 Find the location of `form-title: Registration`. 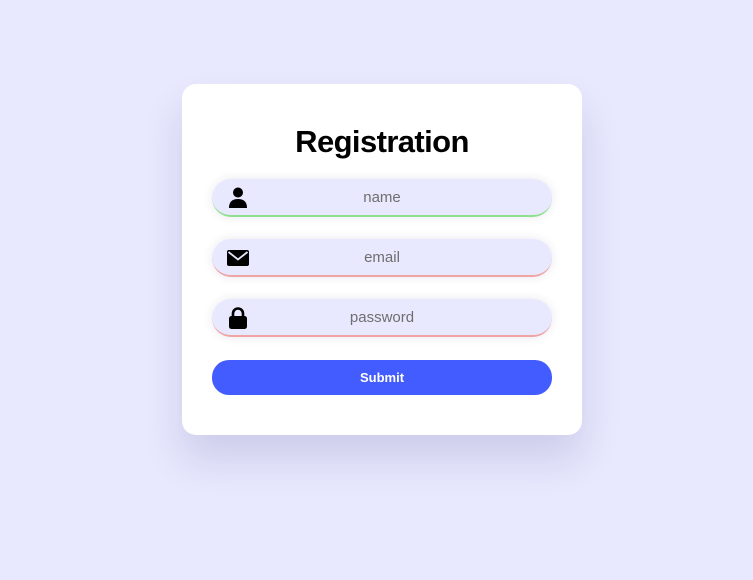

form-title: Registration is located at coordinates (382, 141).